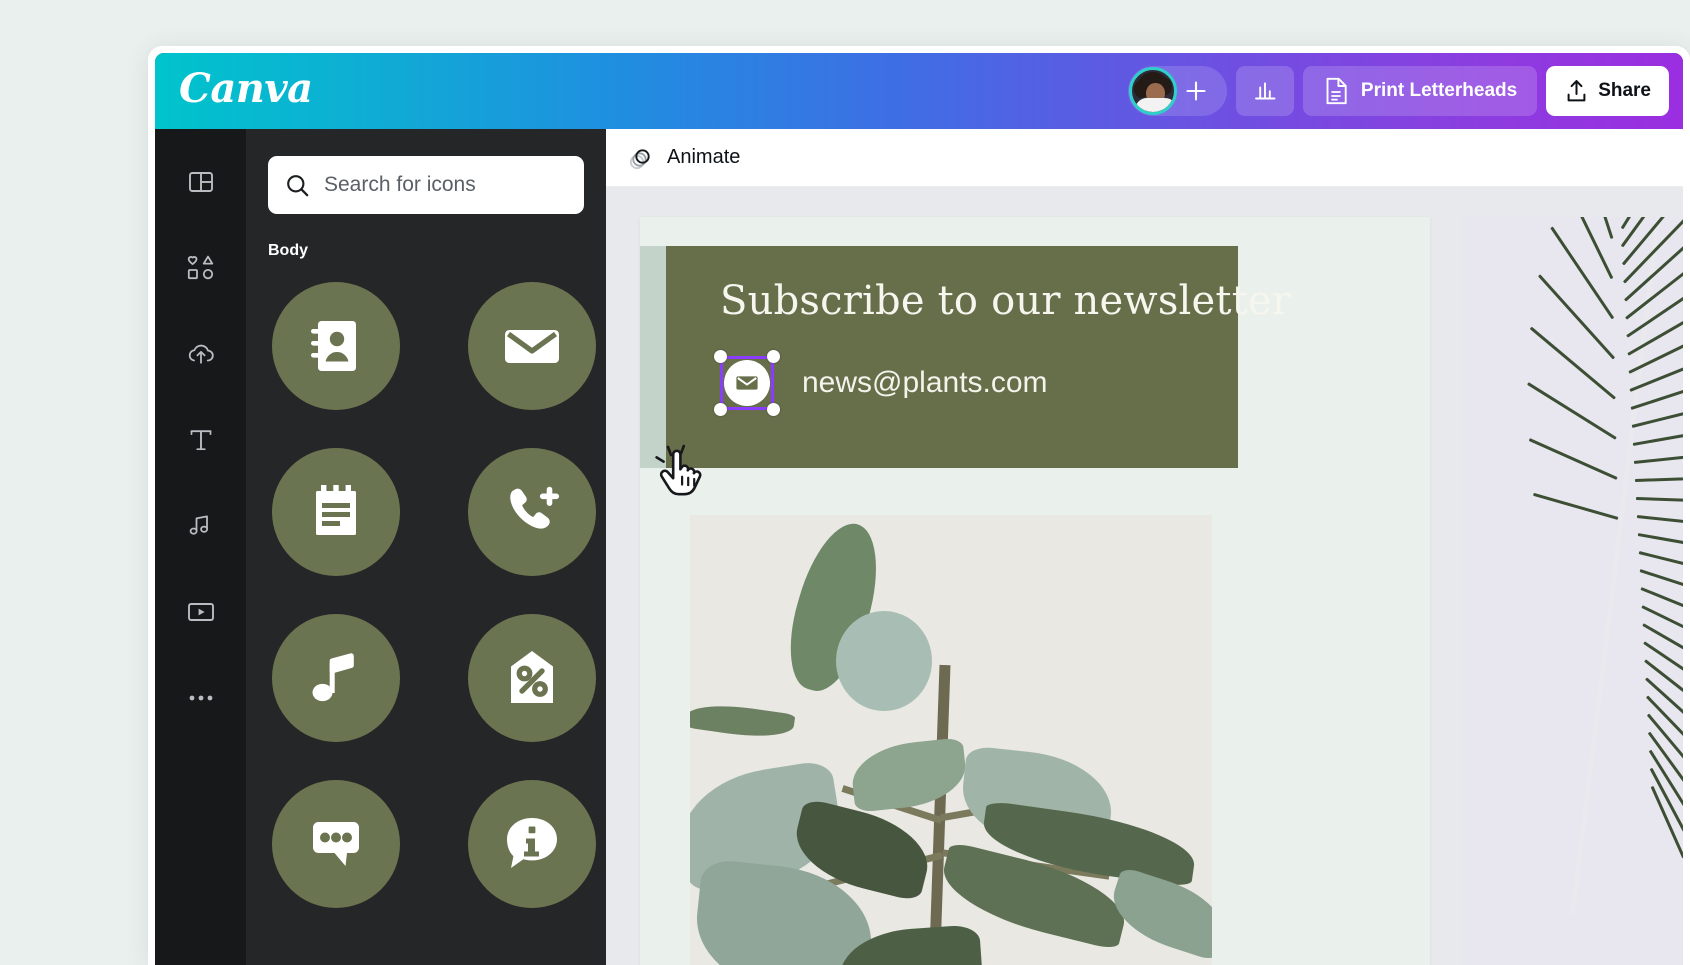  What do you see at coordinates (1576, 91) in the screenshot?
I see `share-upload-icon` at bounding box center [1576, 91].